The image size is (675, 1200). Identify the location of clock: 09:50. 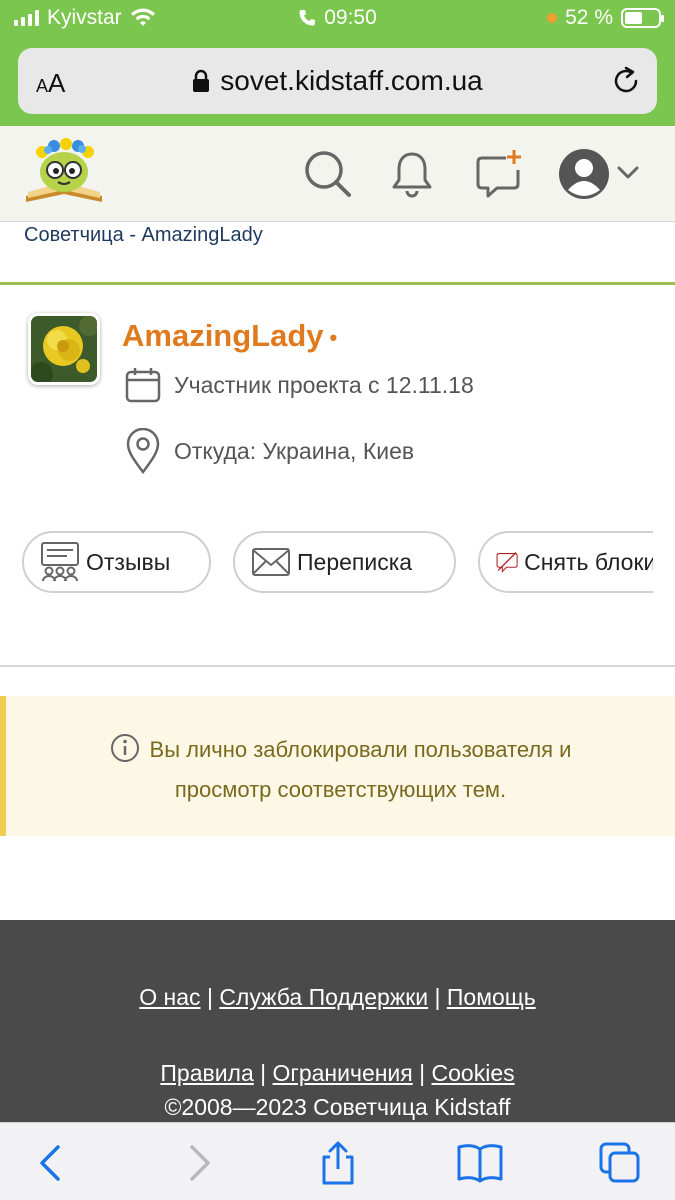
(350, 17).